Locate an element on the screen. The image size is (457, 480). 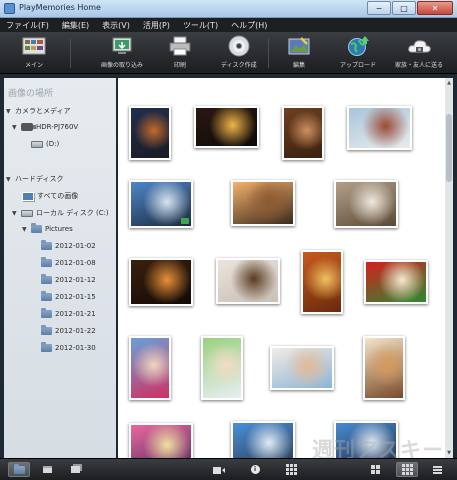
scroll-up-icon: ▲ is located at coordinates (449, 83).